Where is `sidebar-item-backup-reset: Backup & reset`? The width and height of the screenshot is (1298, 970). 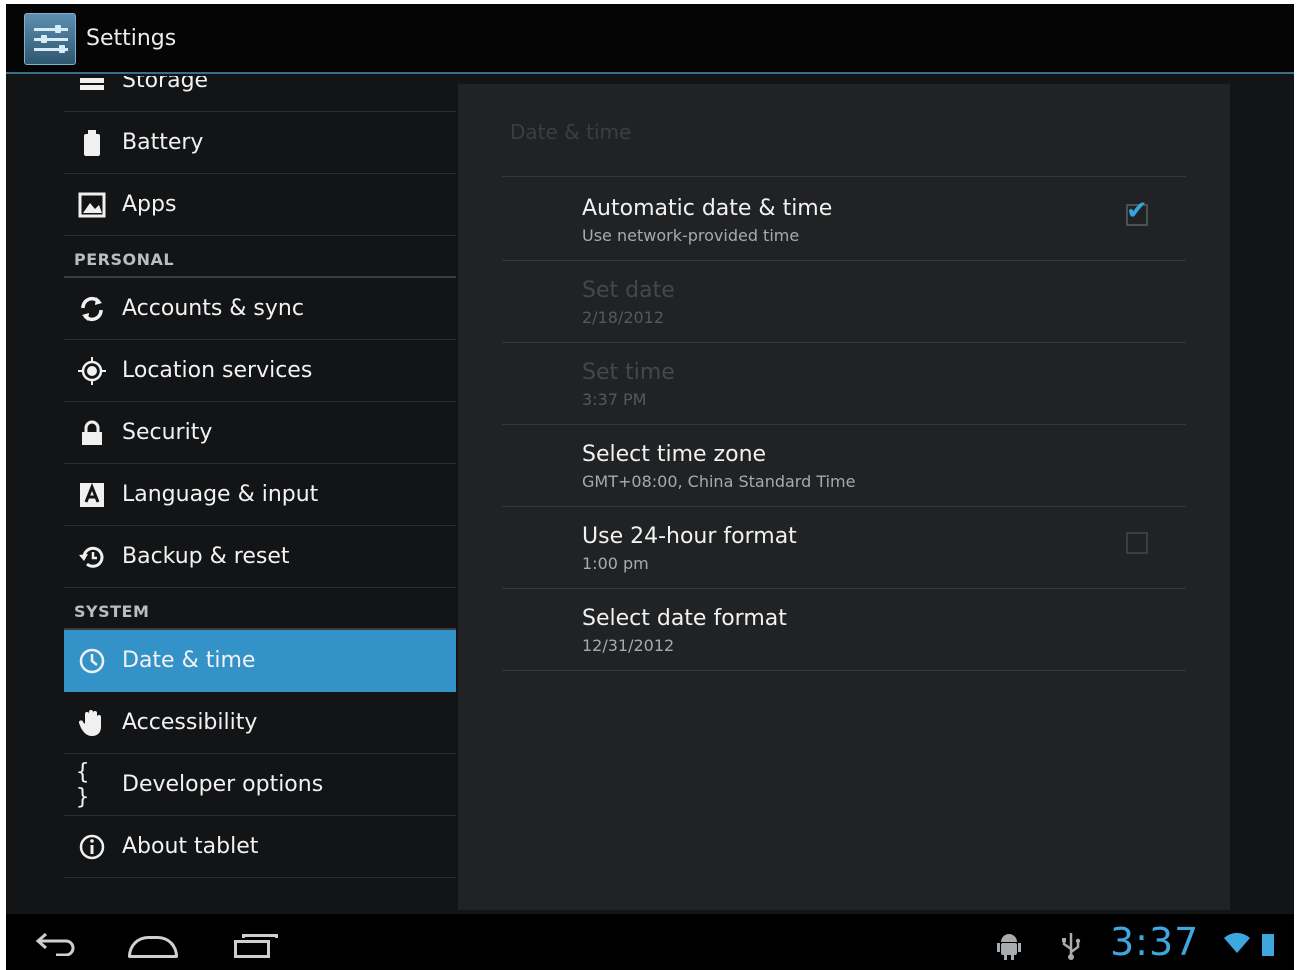
sidebar-item-backup-reset: Backup & reset is located at coordinates (260, 557).